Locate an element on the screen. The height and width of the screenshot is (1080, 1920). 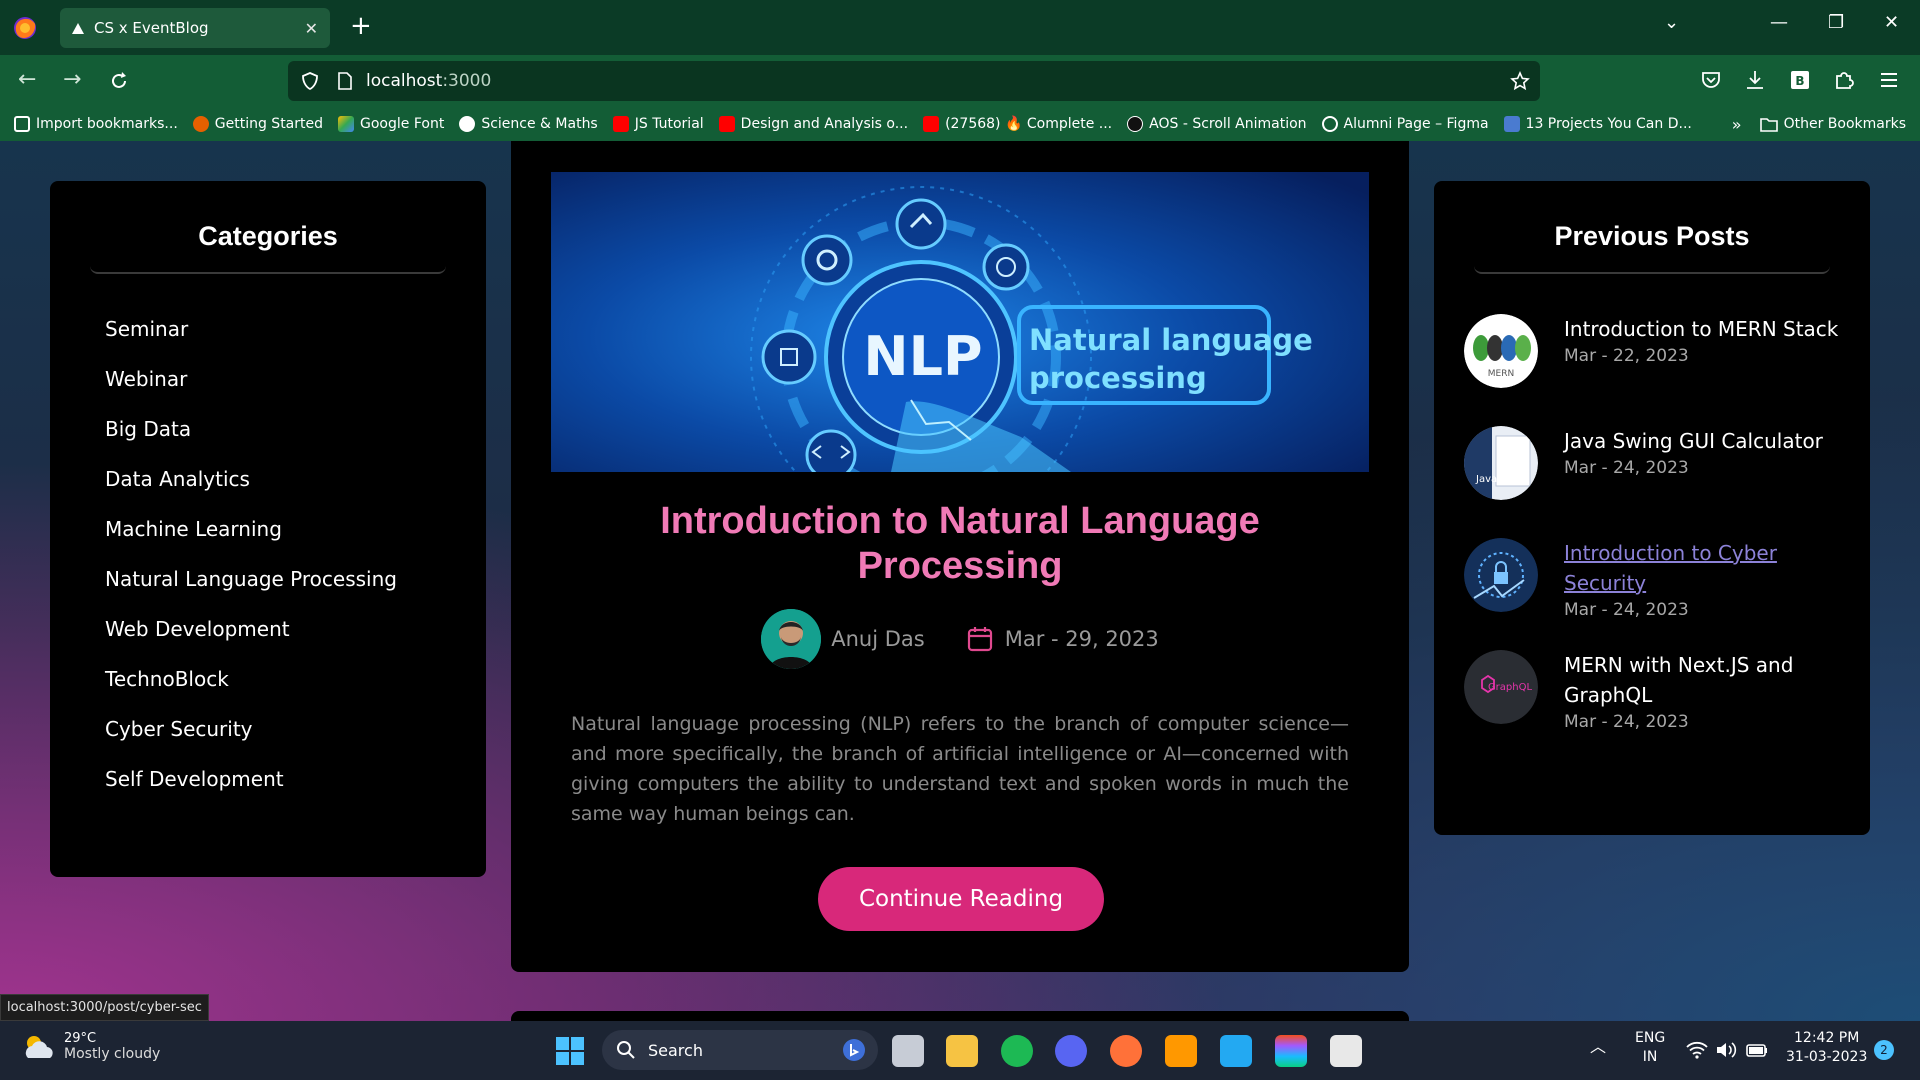
bookmark-item: Getting Started is located at coordinates (258, 124).